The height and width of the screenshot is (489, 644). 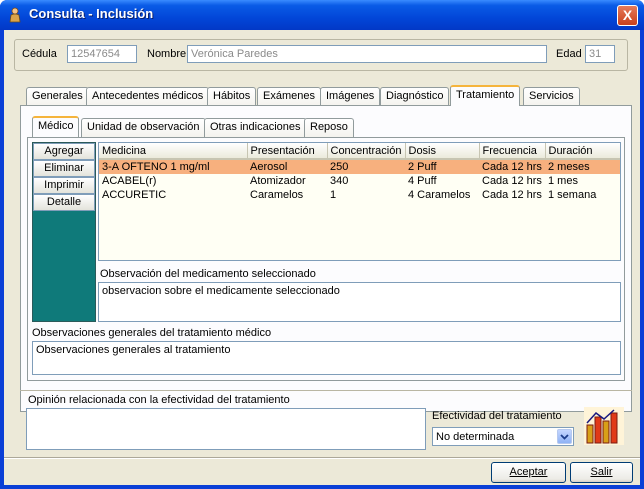 I want to click on bar-chart-icon, so click(x=604, y=426).